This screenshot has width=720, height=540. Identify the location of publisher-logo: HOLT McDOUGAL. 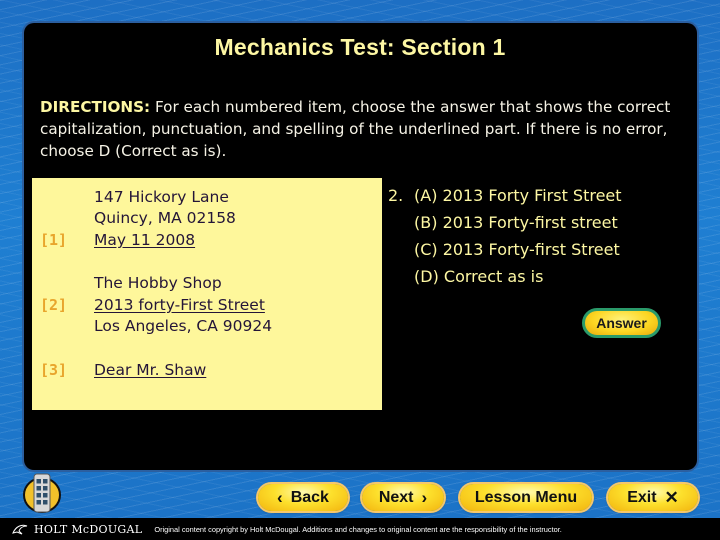
(77, 529).